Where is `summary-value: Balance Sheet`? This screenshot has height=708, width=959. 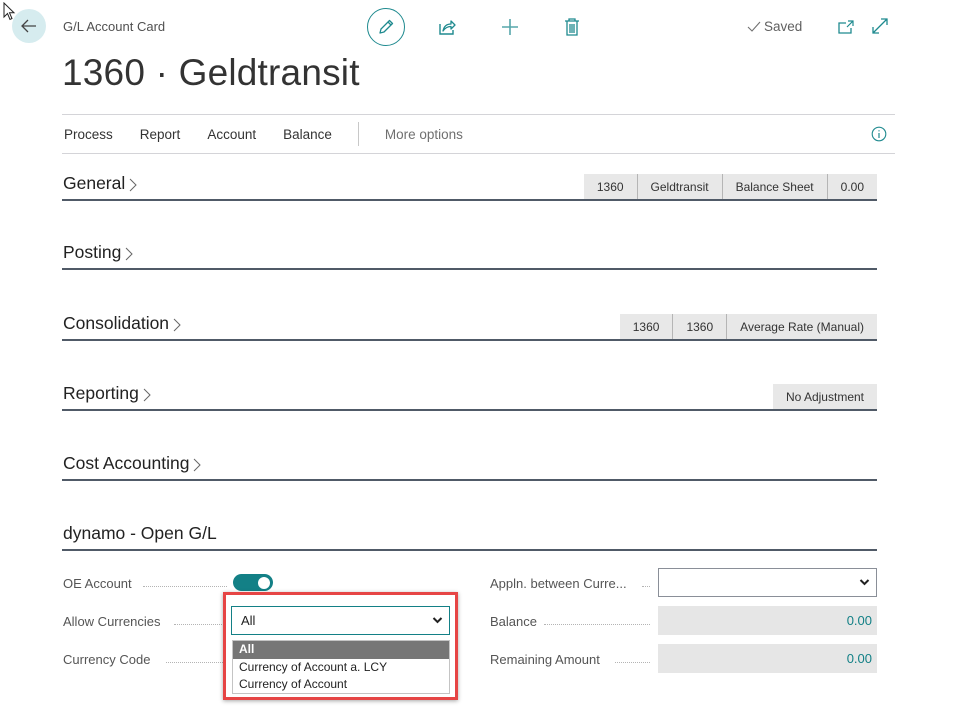 summary-value: Balance Sheet is located at coordinates (774, 186).